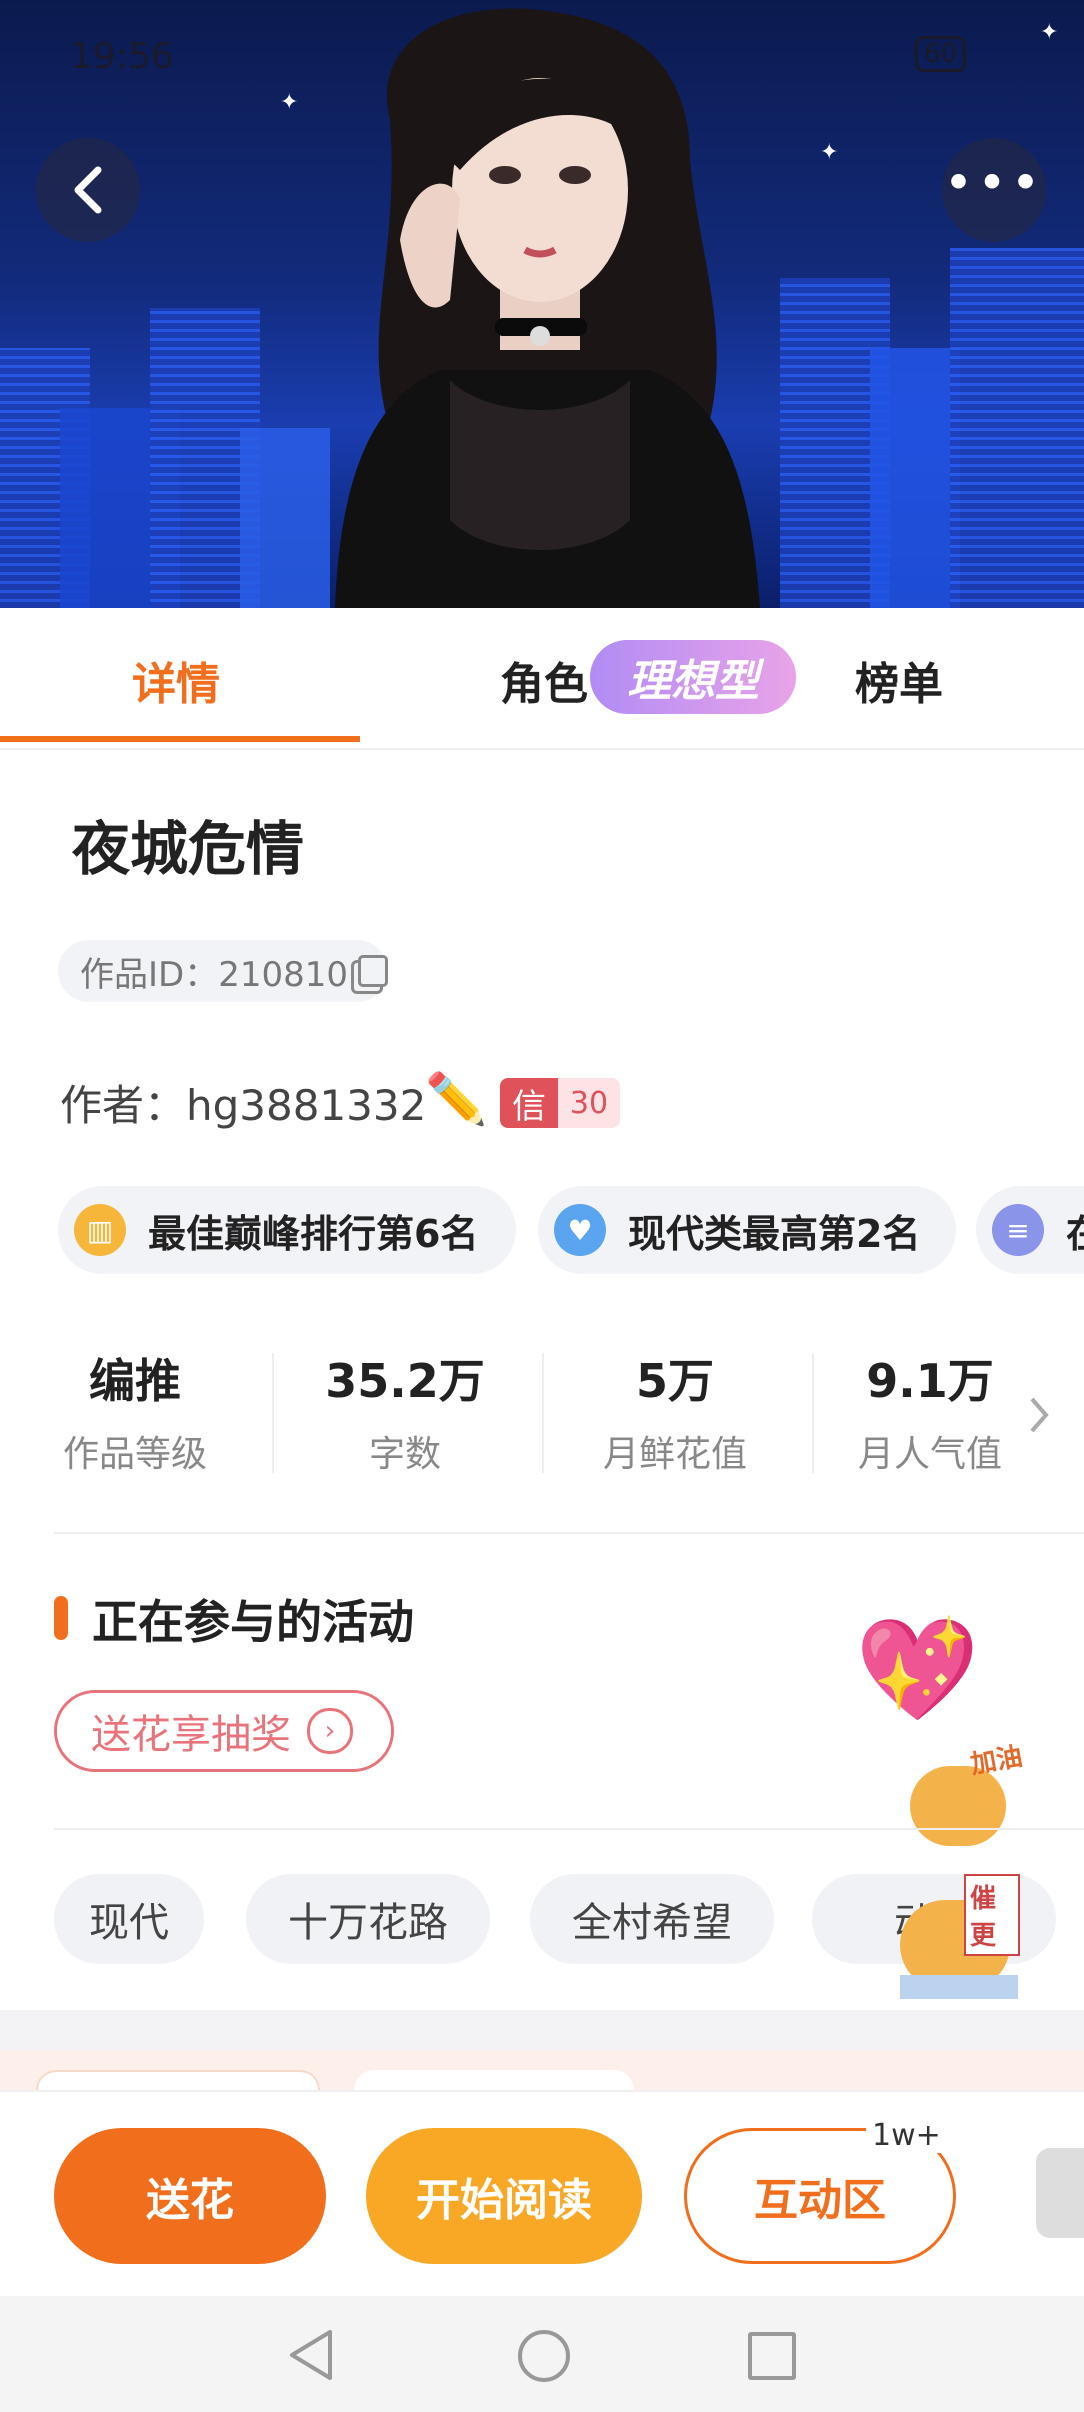 The image size is (1084, 2412). What do you see at coordinates (122, 56) in the screenshot?
I see `status-time: 19:56` at bounding box center [122, 56].